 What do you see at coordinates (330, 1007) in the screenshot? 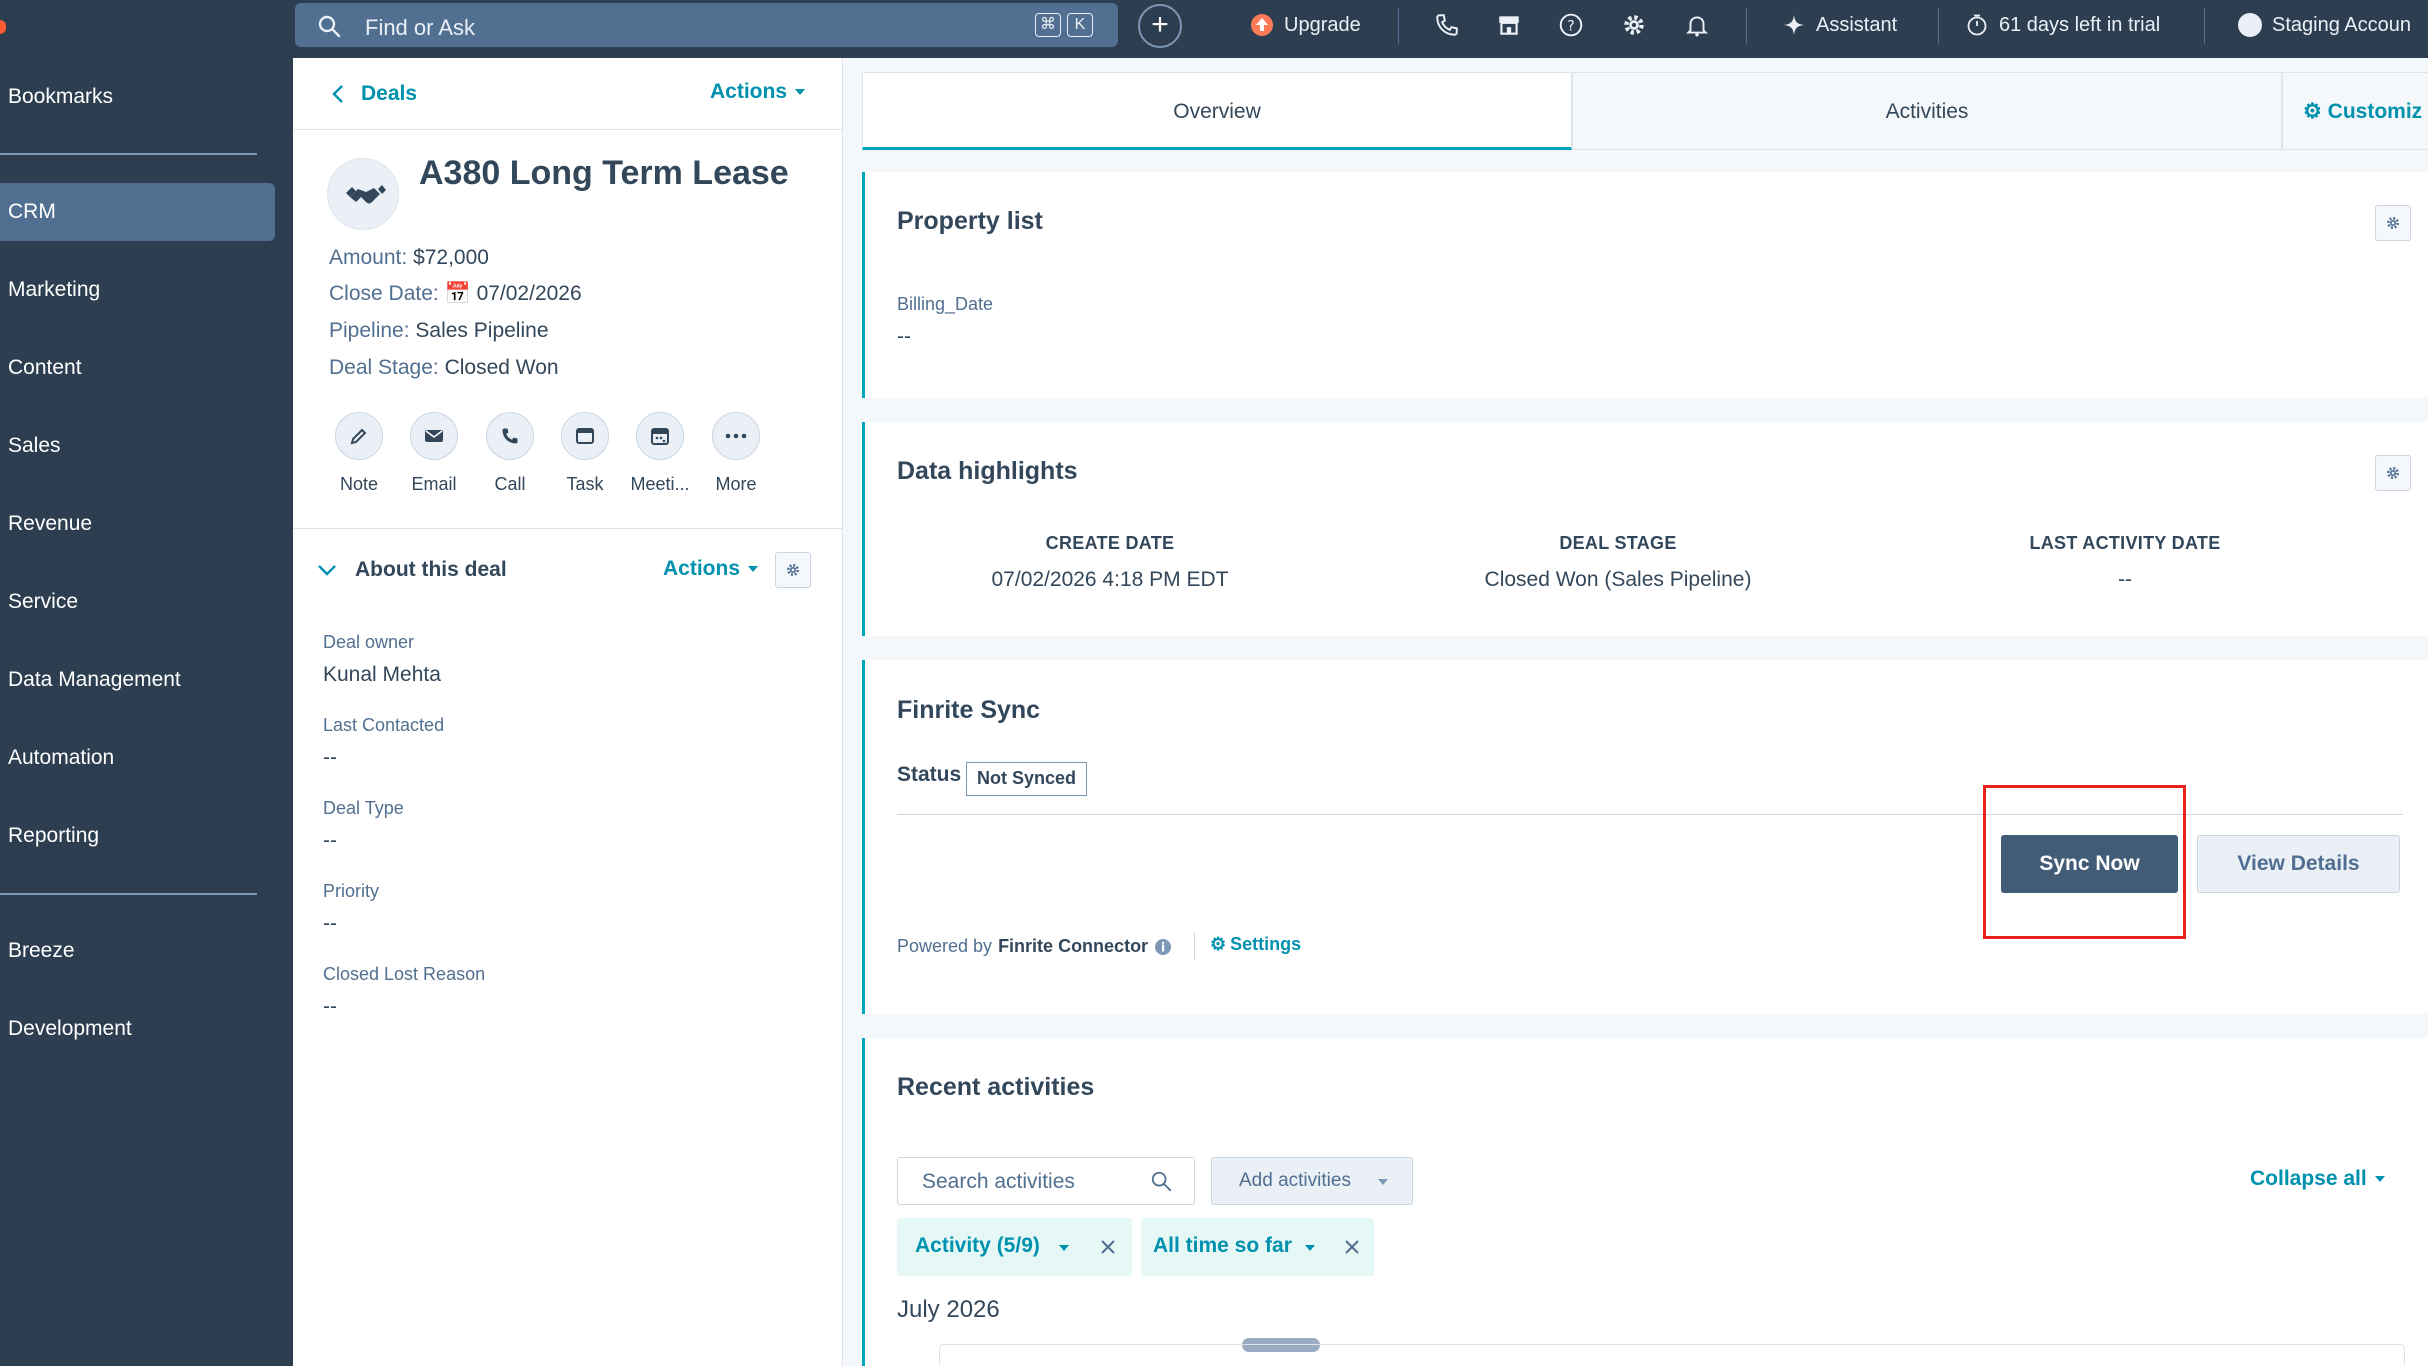
I see `closed-lost-reason-value: --` at bounding box center [330, 1007].